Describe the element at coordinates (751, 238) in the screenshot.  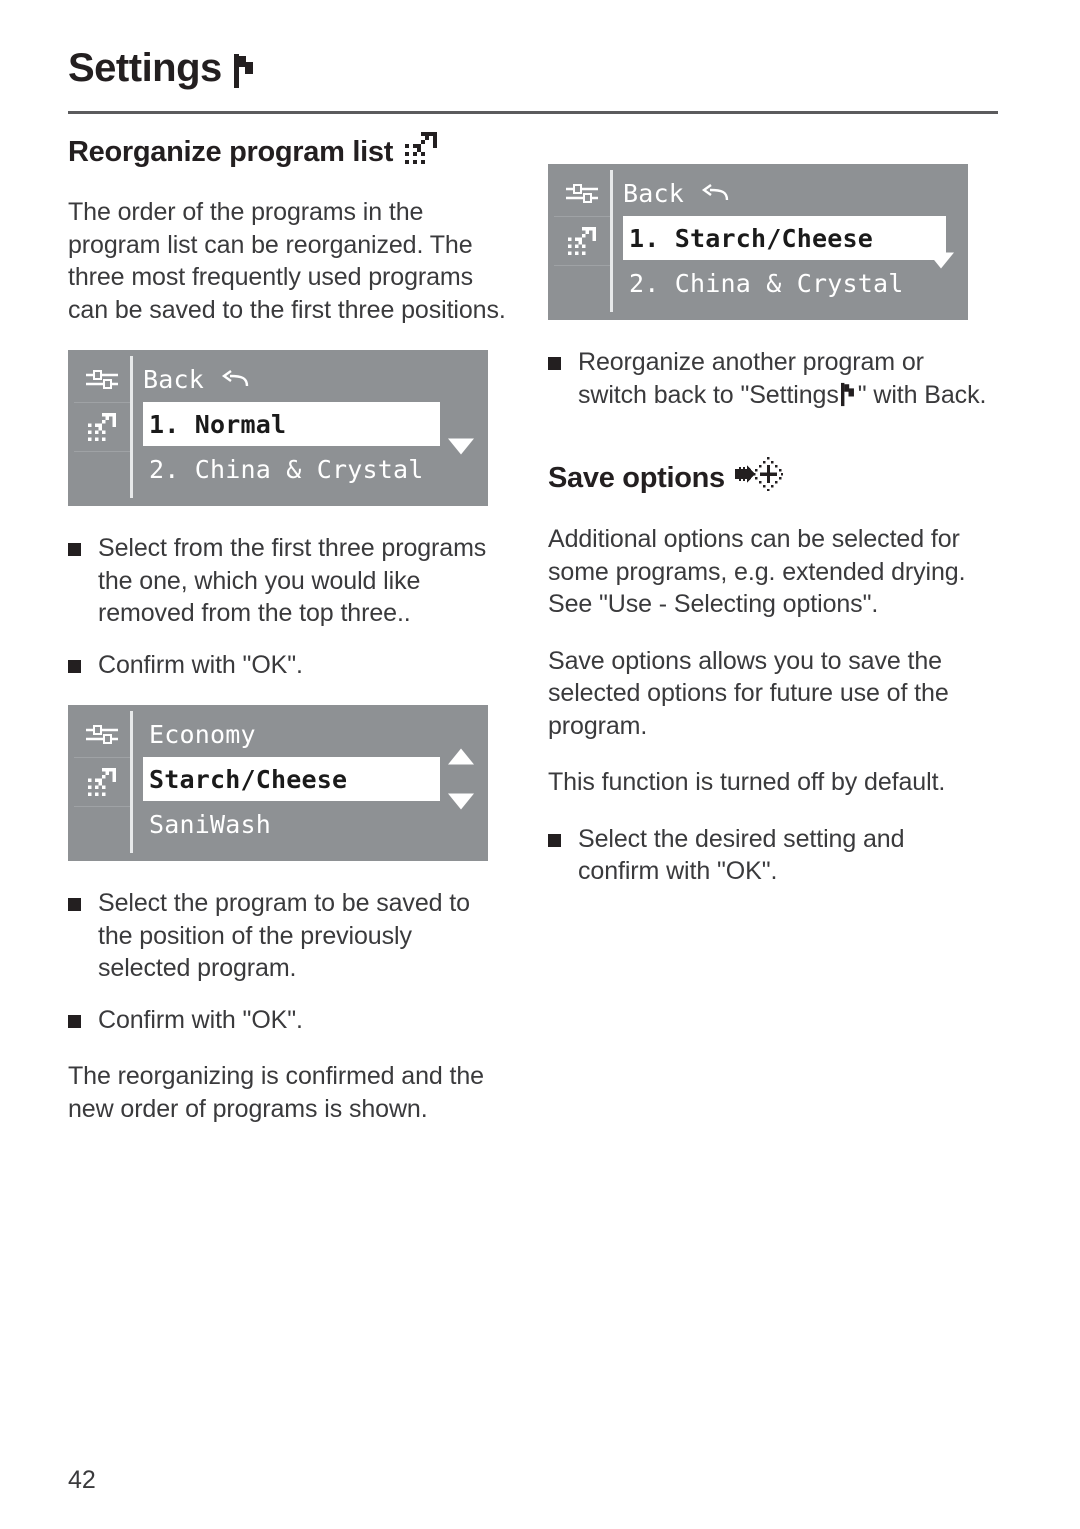
I see `lcd-row-label: 1. Starch/Cheese` at that location.